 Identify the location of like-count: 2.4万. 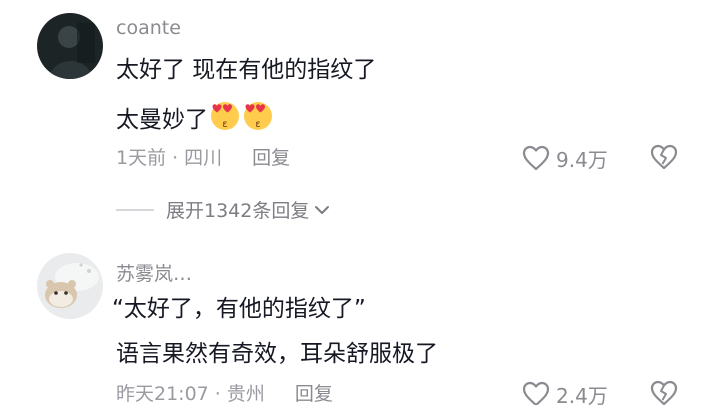
(582, 394).